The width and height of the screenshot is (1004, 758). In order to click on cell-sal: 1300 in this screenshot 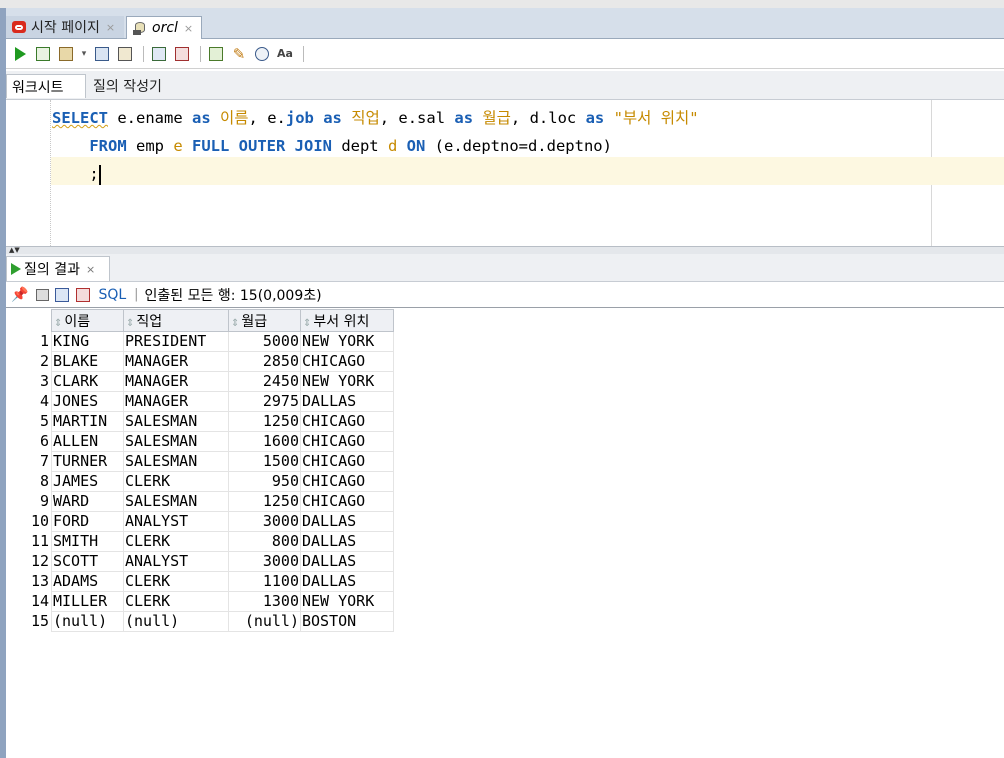, I will do `click(264, 601)`.